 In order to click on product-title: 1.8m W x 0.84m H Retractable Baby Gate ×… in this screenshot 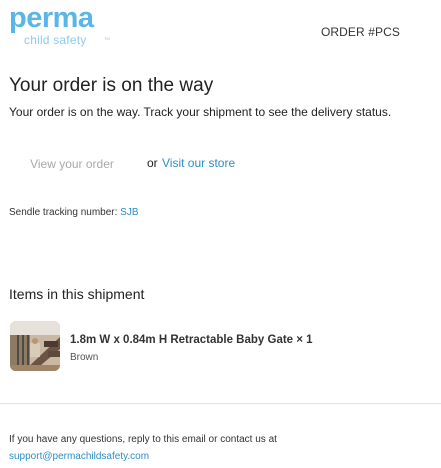, I will do `click(191, 340)`.